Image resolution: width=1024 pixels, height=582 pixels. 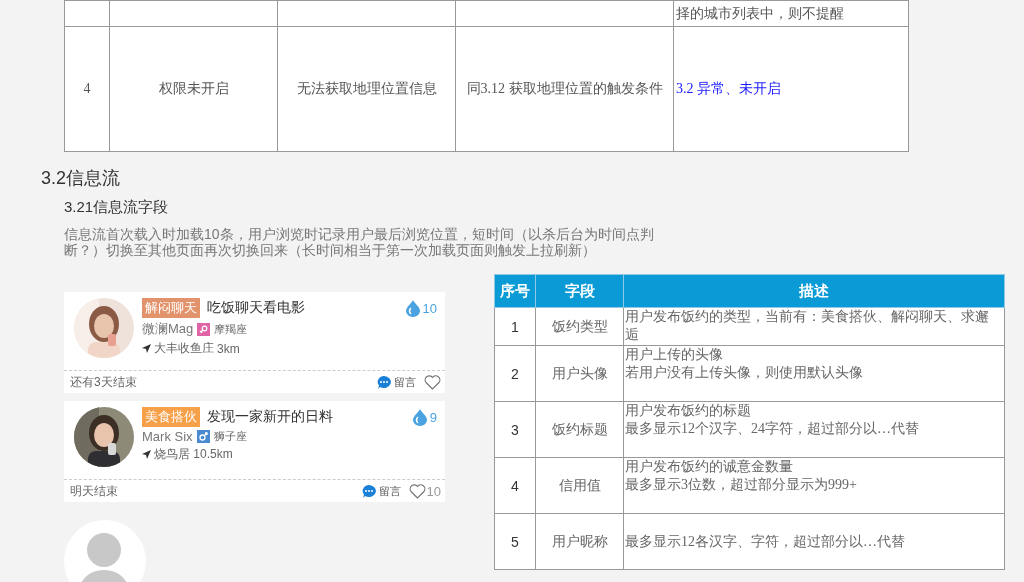 I want to click on credit-count: 10, so click(x=429, y=308).